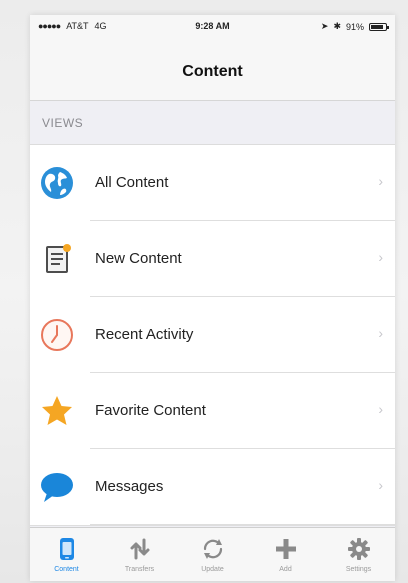 This screenshot has width=408, height=583. What do you see at coordinates (150, 410) in the screenshot?
I see `list-item-label: Favorite Content` at bounding box center [150, 410].